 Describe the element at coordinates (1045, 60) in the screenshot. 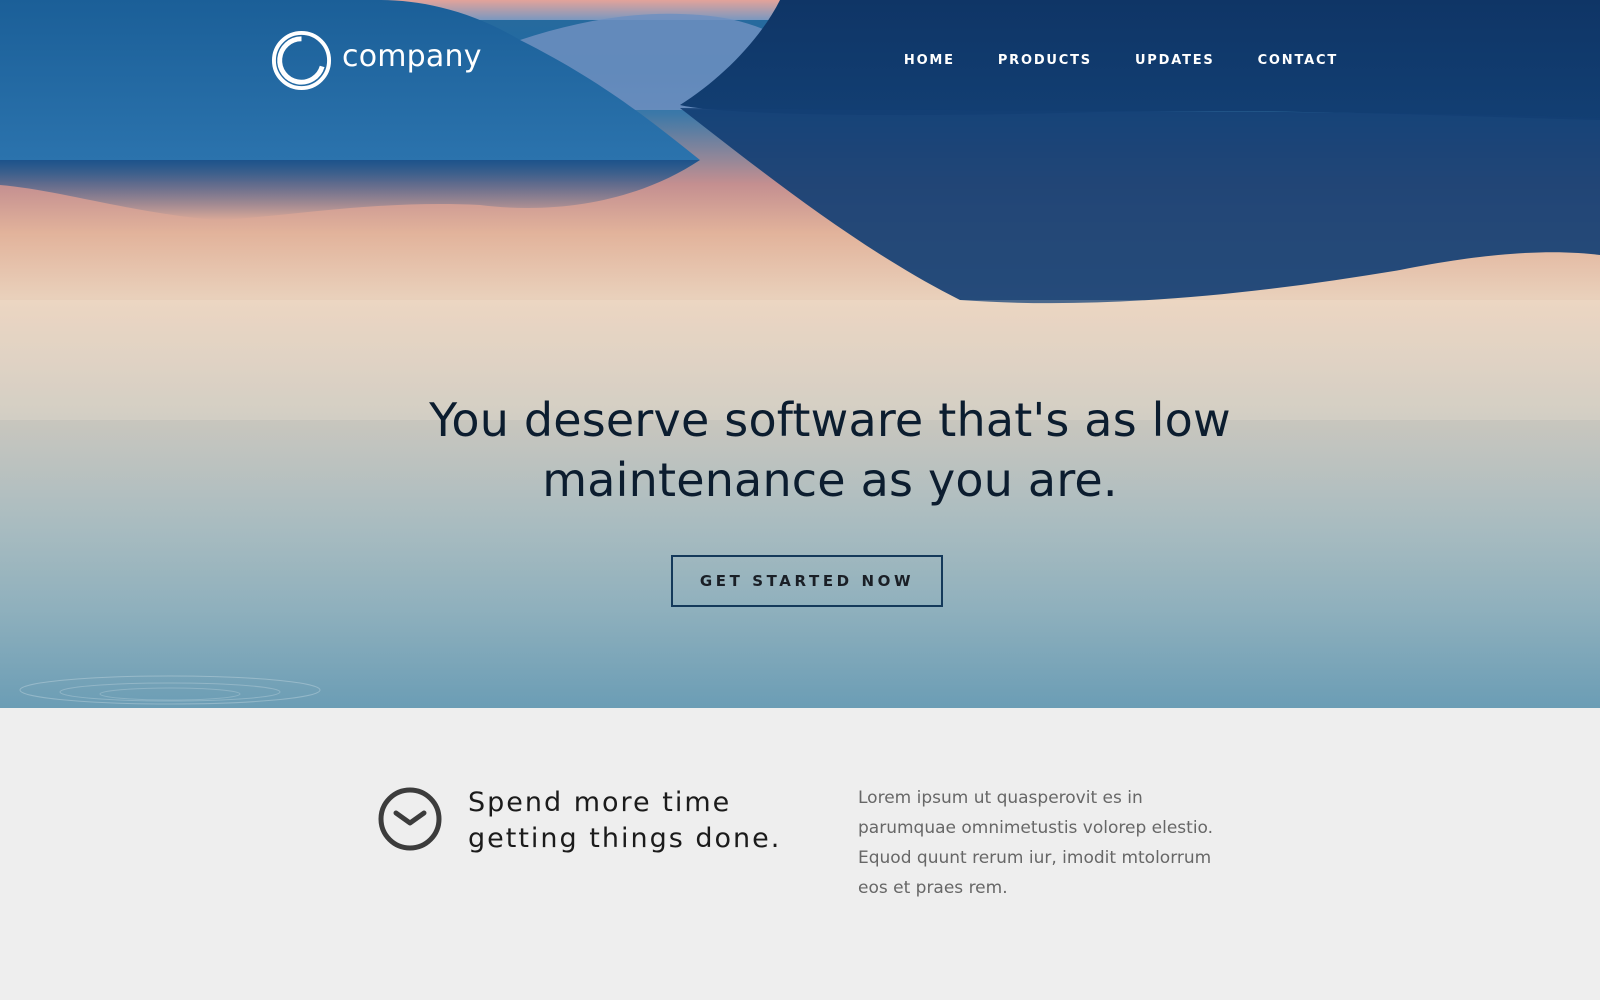

I see `nav-item-products: PRODUCTS` at that location.